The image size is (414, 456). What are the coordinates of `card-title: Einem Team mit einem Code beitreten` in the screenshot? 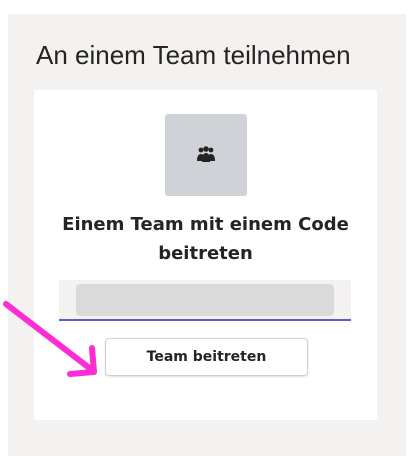 It's located at (205, 239).